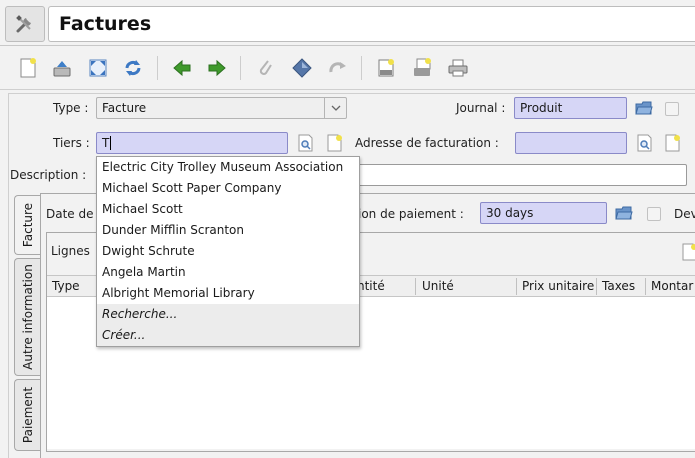 Image resolution: width=695 pixels, height=458 pixels. What do you see at coordinates (347, 23) in the screenshot?
I see `window-header: Factures` at bounding box center [347, 23].